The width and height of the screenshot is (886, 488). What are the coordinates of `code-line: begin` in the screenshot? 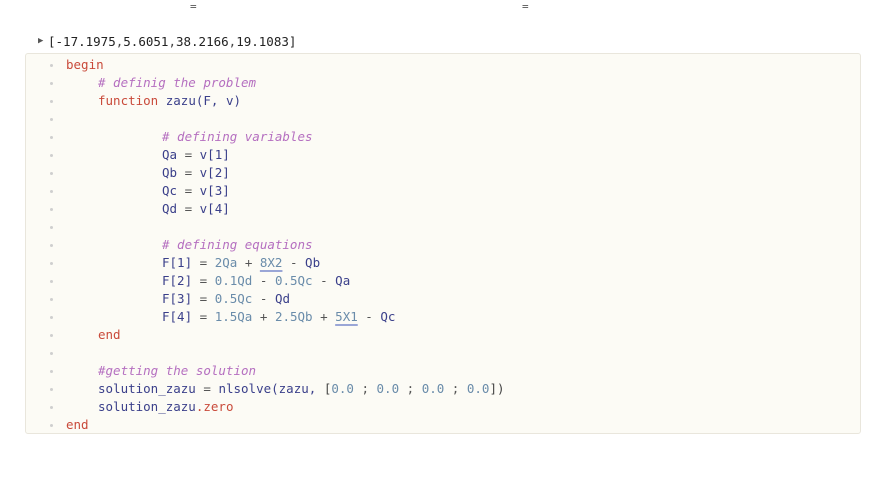 It's located at (444, 65).